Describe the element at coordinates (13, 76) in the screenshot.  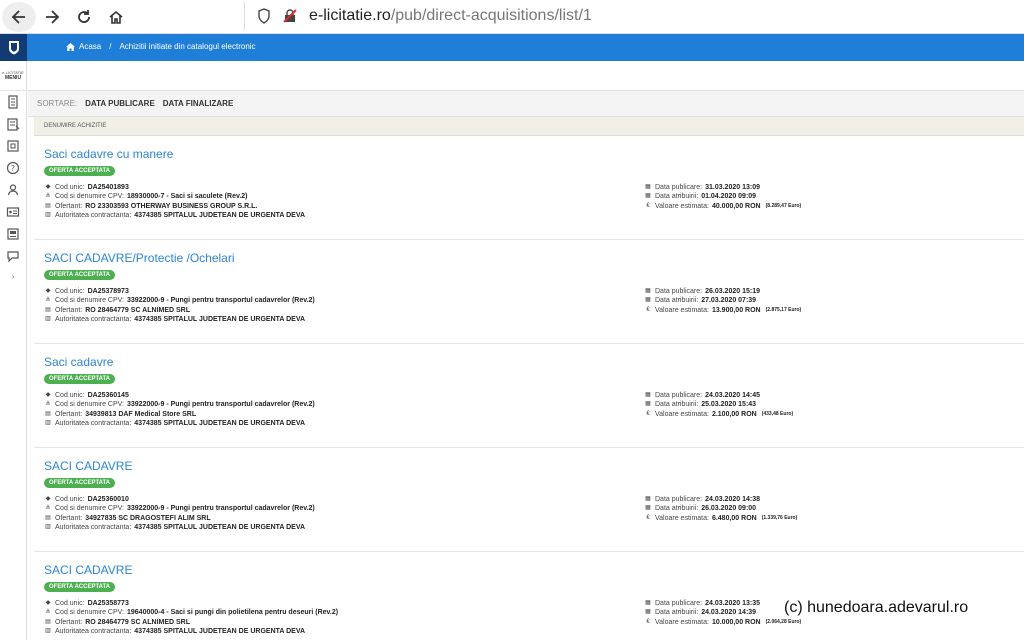
I see `menu-toggle: e-LICITATIE MENIU` at that location.